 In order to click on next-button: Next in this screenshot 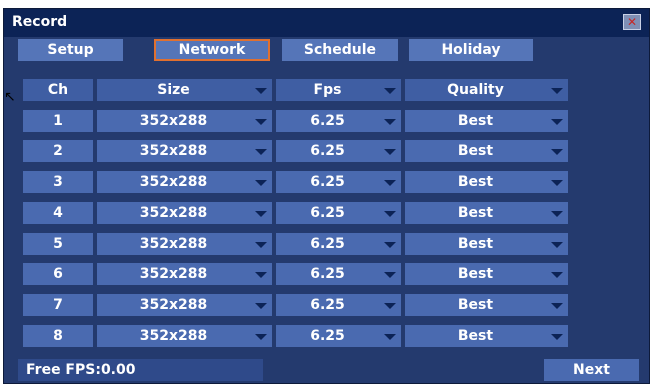, I will do `click(591, 370)`.